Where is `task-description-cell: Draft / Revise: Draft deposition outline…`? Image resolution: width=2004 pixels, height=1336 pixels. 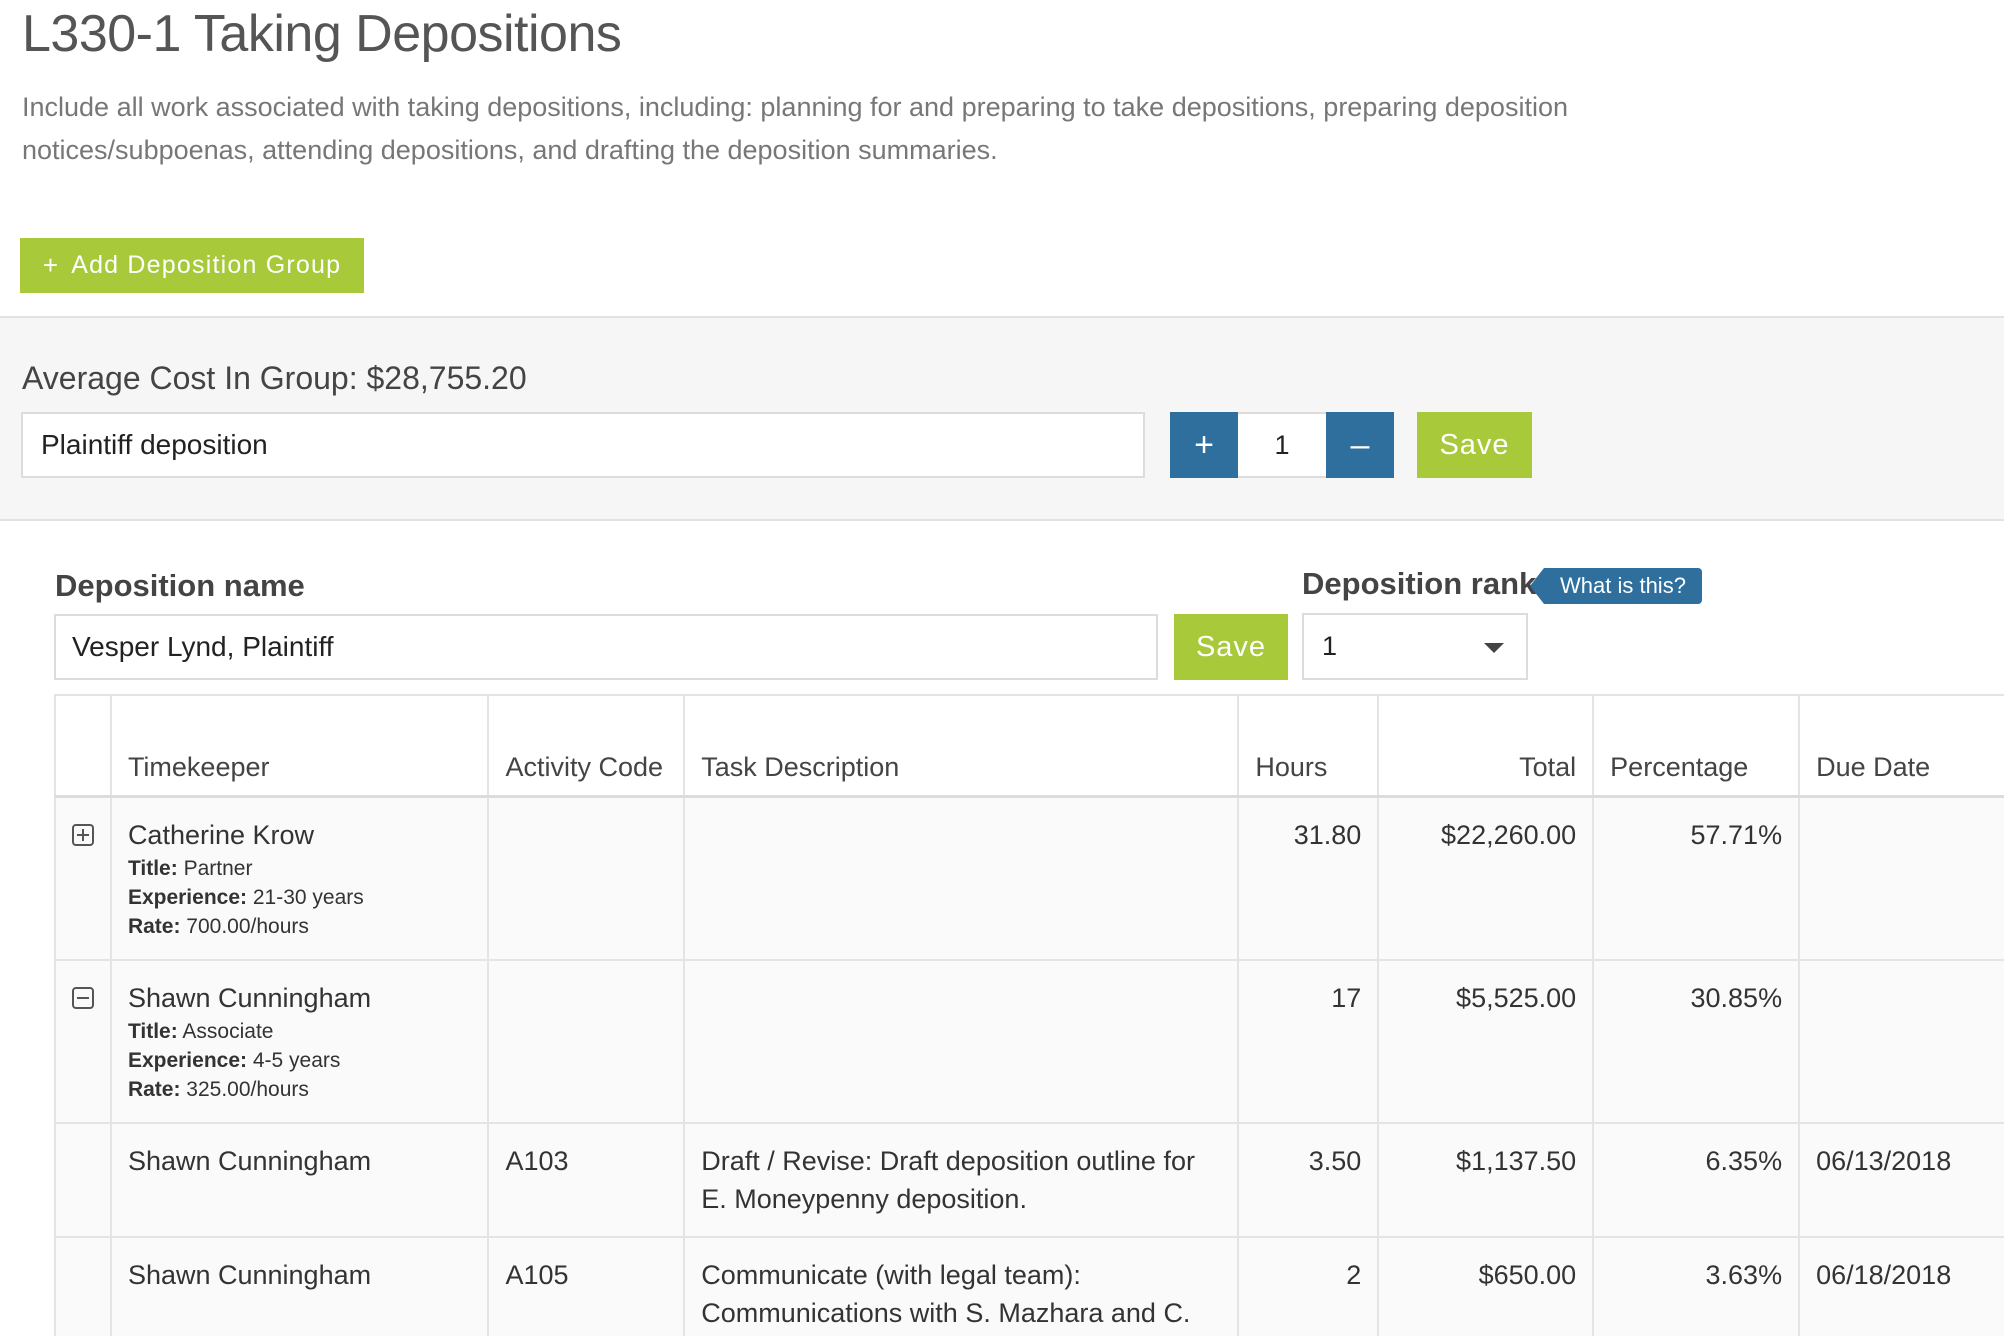
task-description-cell: Draft / Revise: Draft deposition outline… is located at coordinates (961, 1179).